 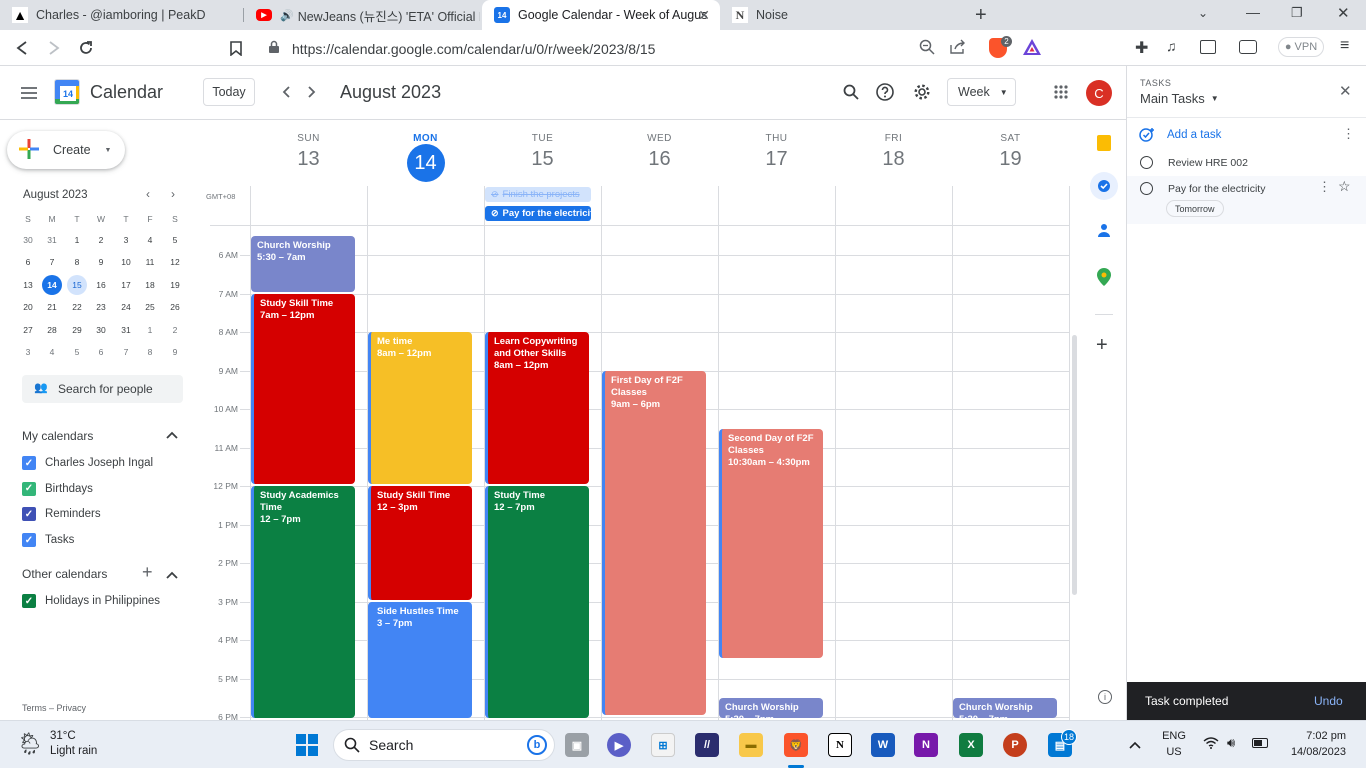 What do you see at coordinates (1246, 200) in the screenshot?
I see `task-item: Pay for the electricity ⋮ ☆ Tomorrow` at bounding box center [1246, 200].